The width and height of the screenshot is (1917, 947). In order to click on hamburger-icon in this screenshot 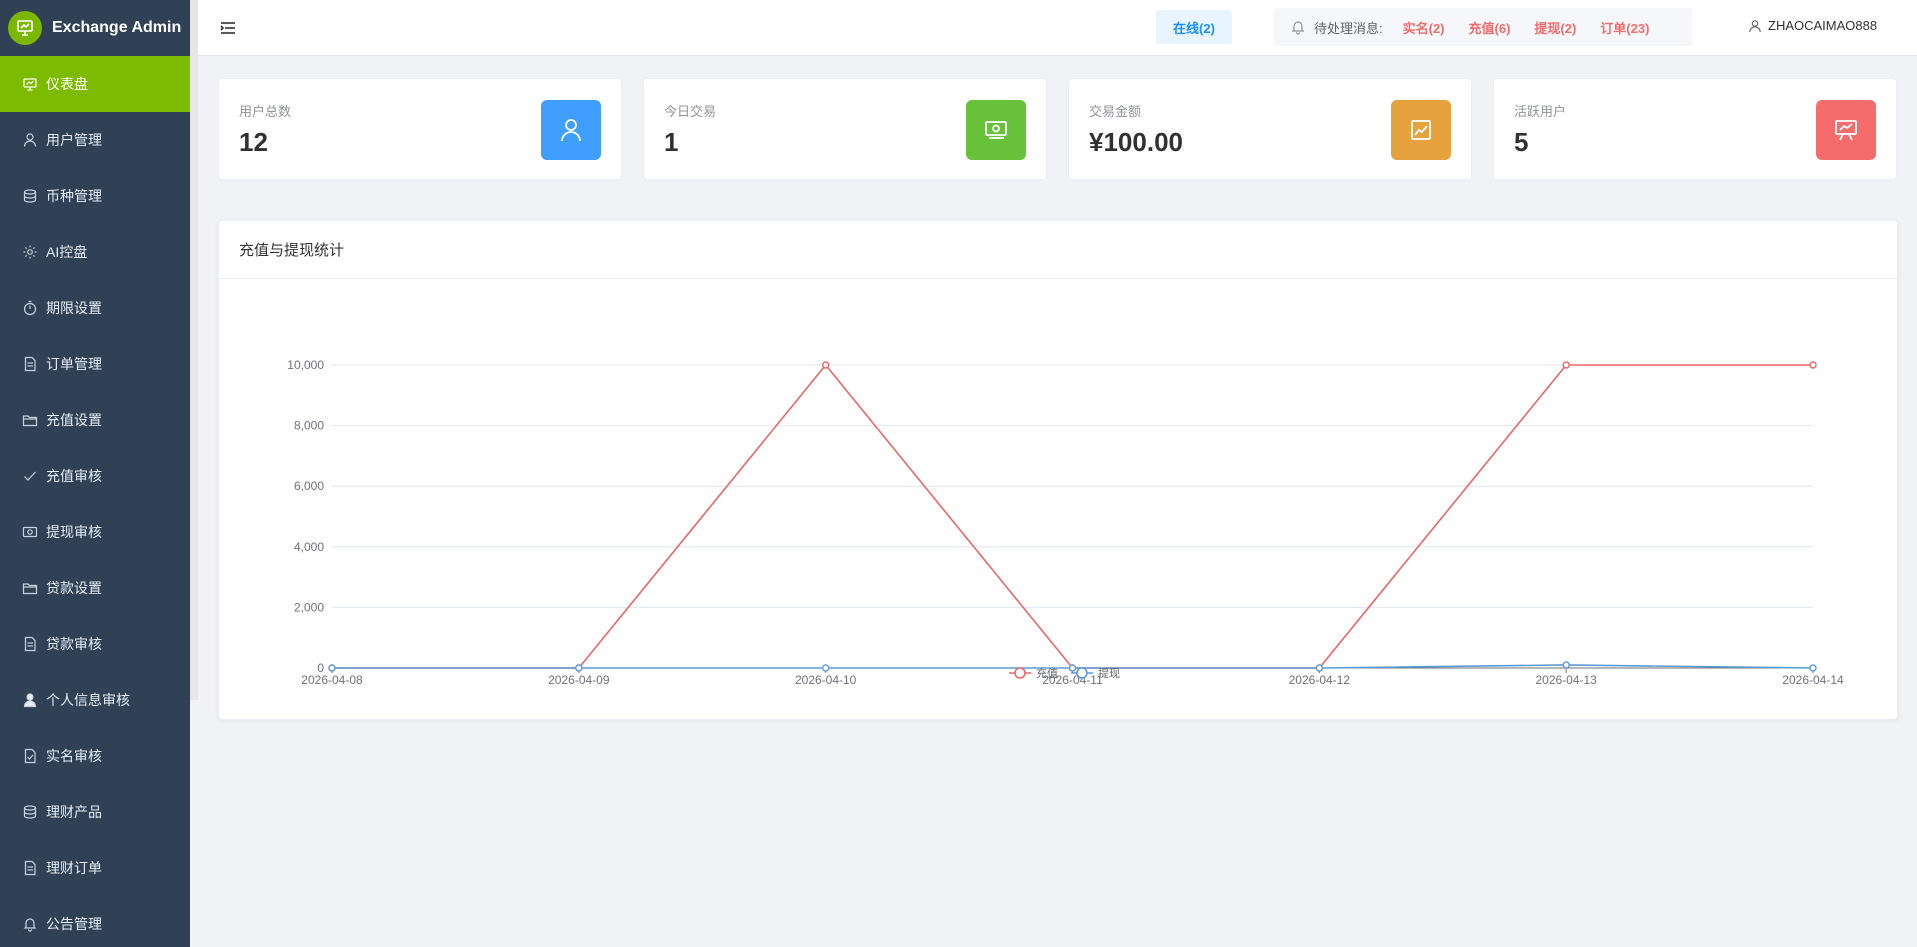, I will do `click(228, 28)`.